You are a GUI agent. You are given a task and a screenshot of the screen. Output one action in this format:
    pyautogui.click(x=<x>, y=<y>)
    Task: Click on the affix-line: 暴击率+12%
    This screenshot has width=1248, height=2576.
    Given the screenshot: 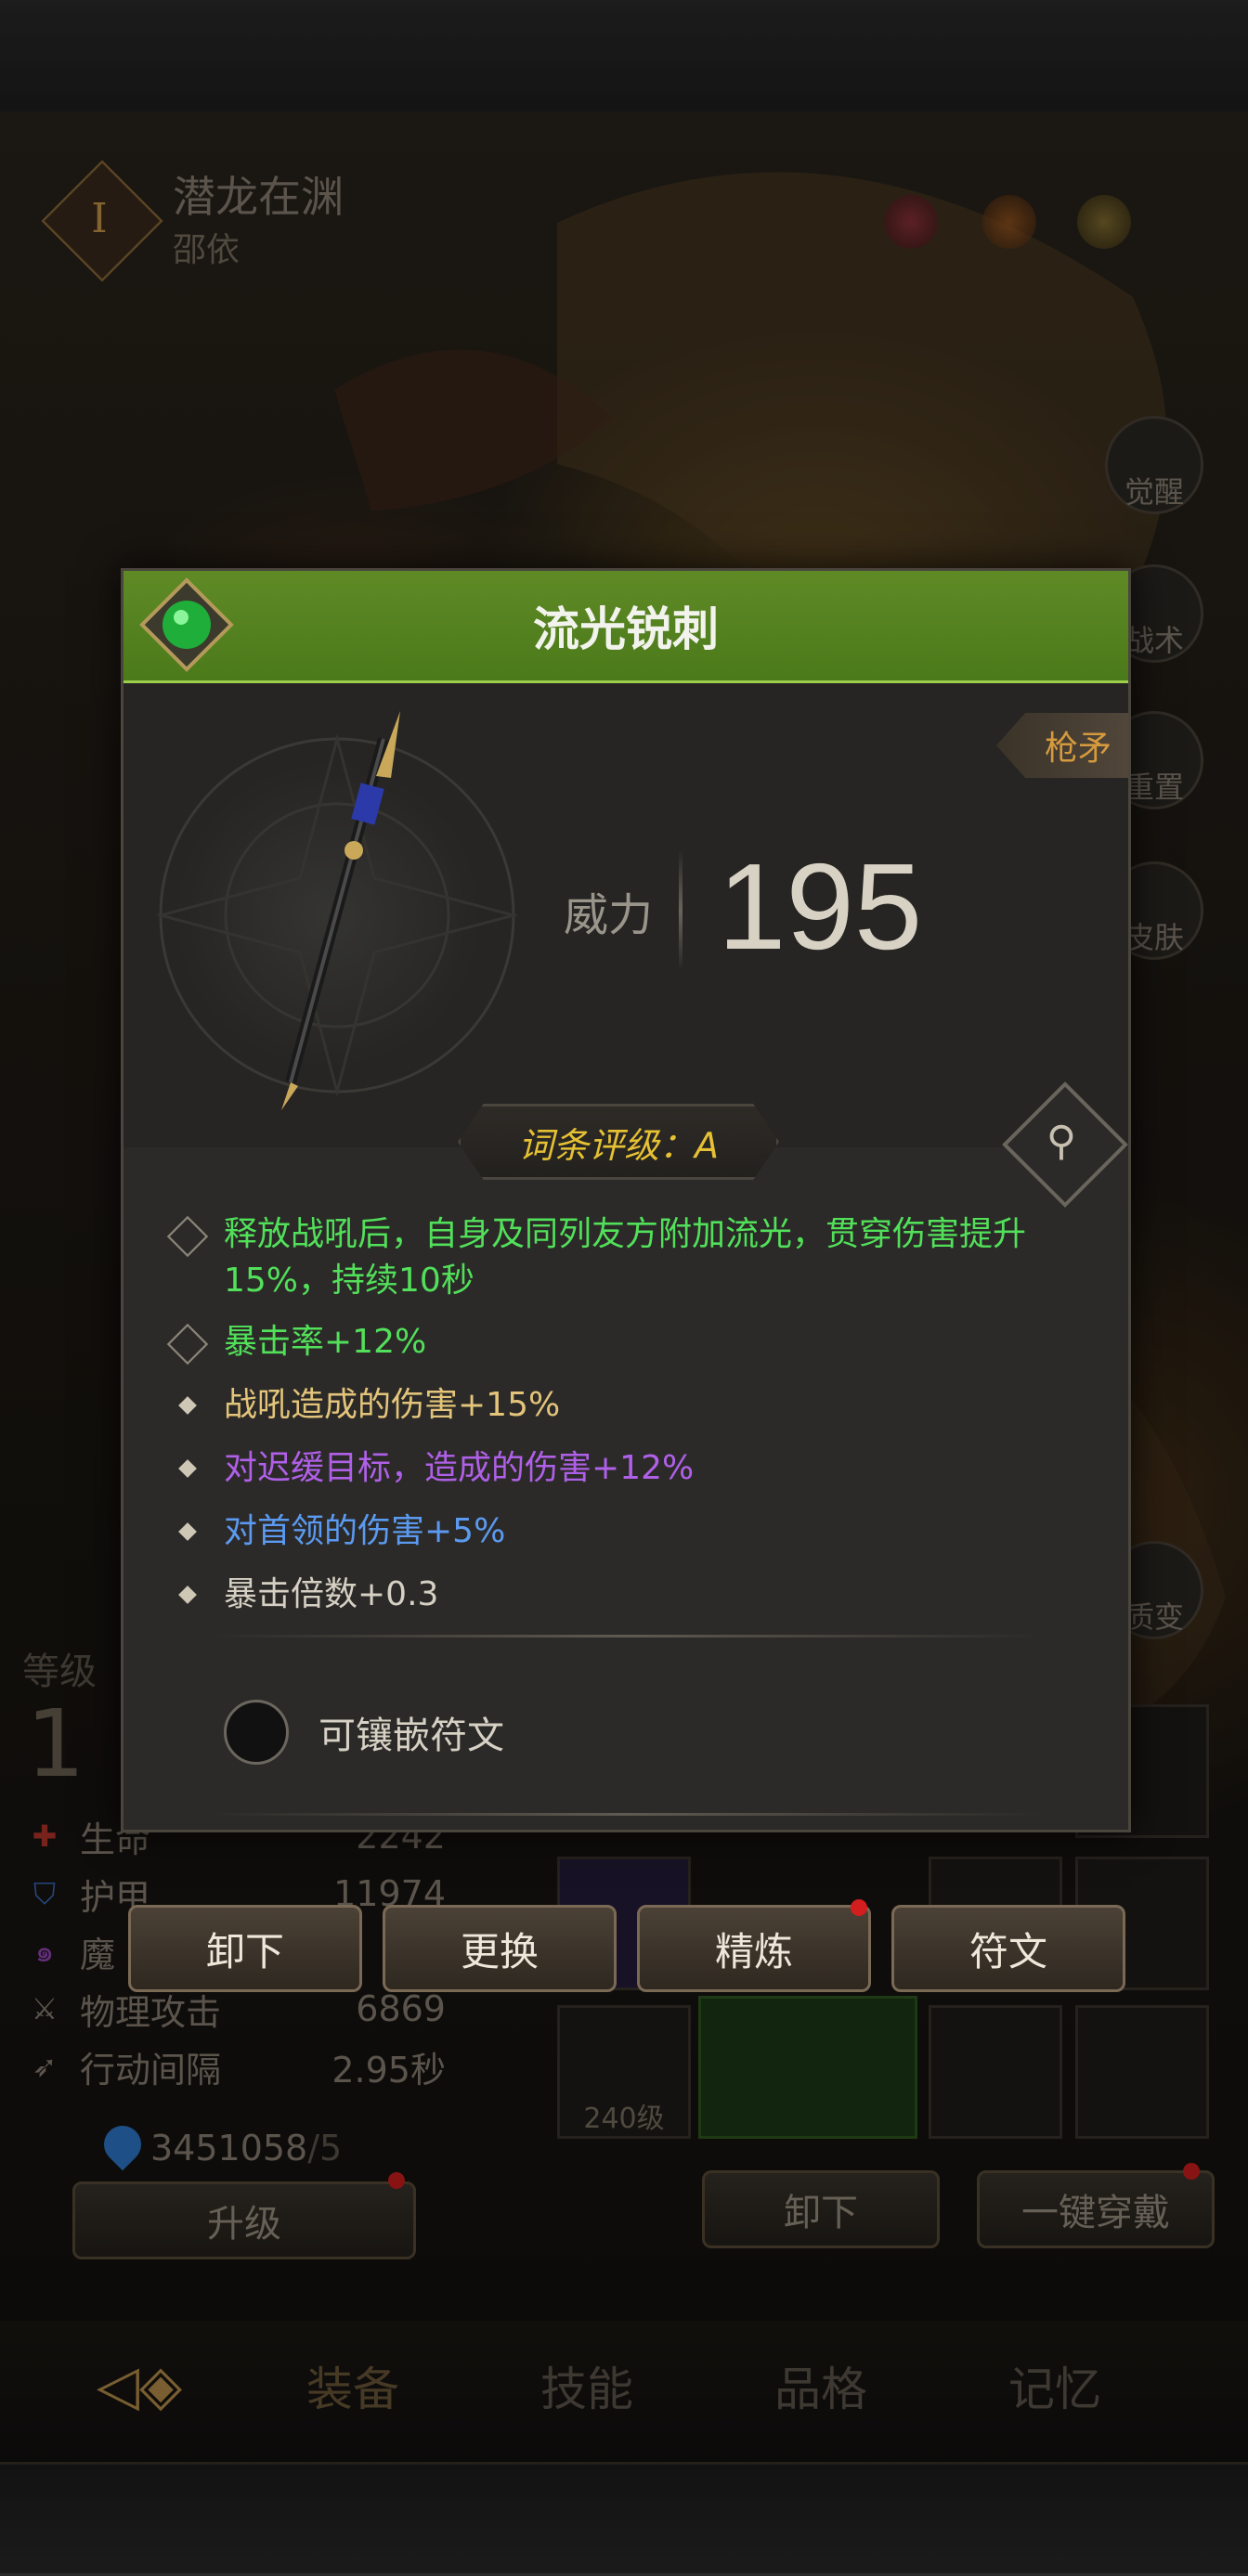 What is the action you would take?
    pyautogui.click(x=628, y=1342)
    